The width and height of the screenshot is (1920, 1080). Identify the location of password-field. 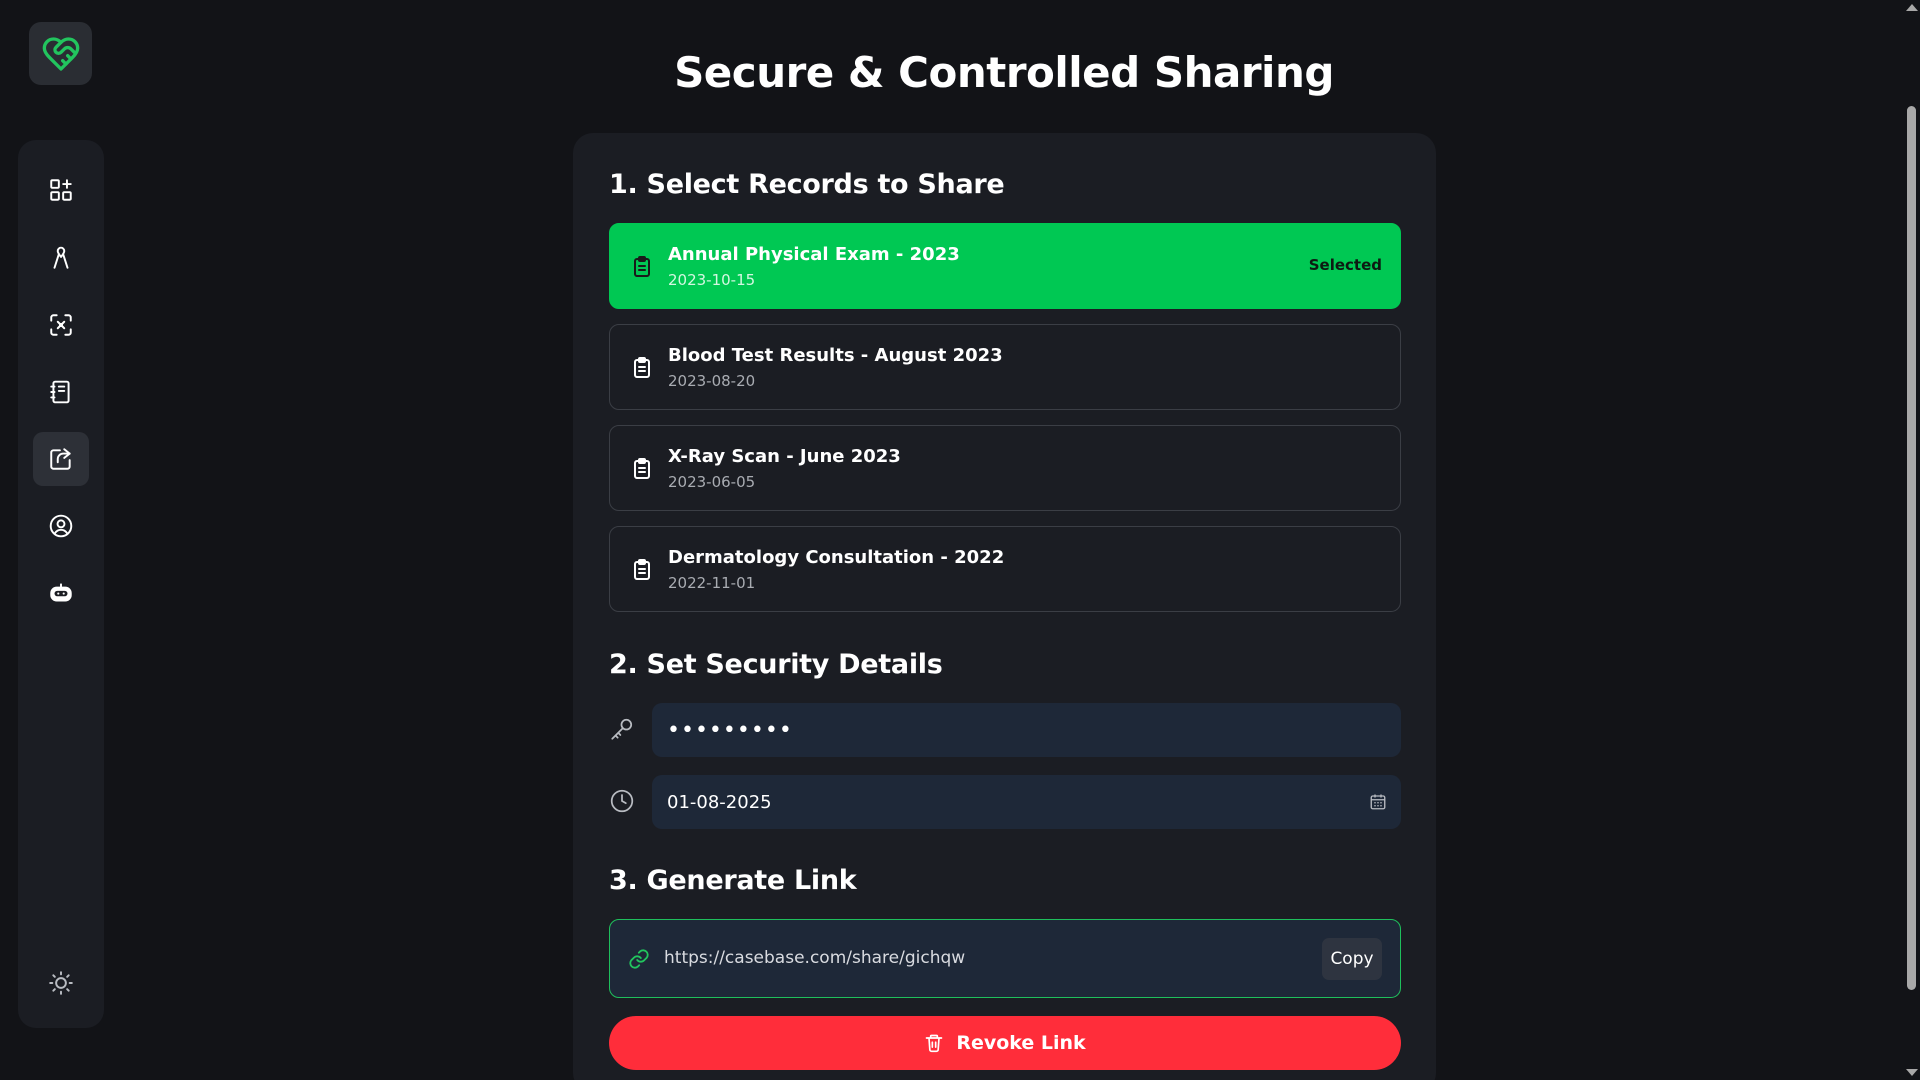
(1026, 730).